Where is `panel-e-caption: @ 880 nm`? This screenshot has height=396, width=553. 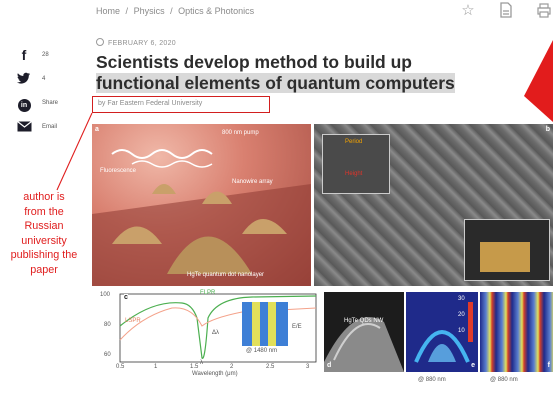 panel-e-caption: @ 880 nm is located at coordinates (432, 380).